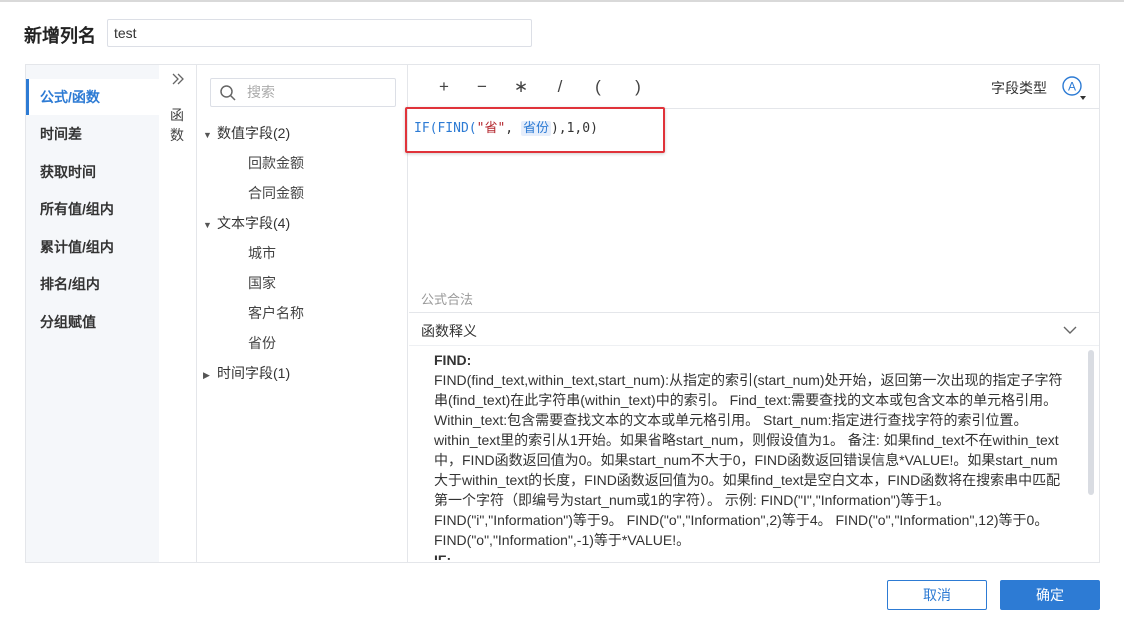 The height and width of the screenshot is (627, 1124). I want to click on double-chevron-right-icon, so click(178, 82).